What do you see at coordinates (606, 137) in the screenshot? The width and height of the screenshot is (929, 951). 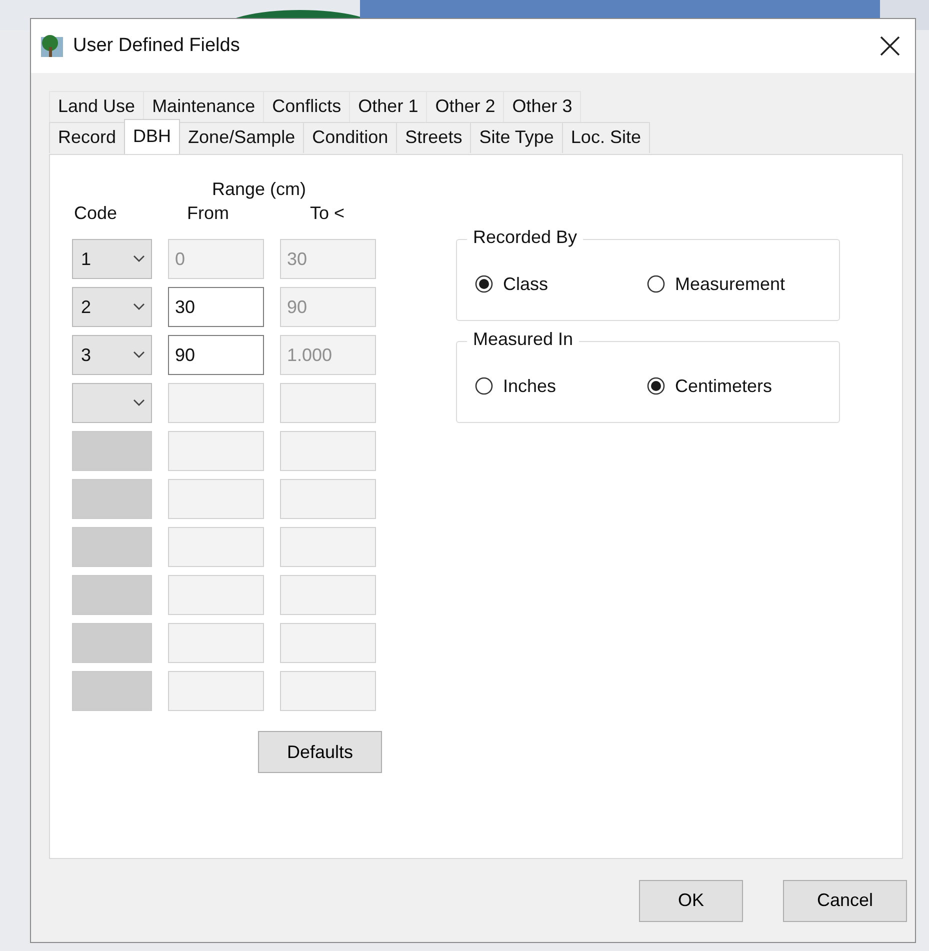 I see `tab: Loc. Site` at bounding box center [606, 137].